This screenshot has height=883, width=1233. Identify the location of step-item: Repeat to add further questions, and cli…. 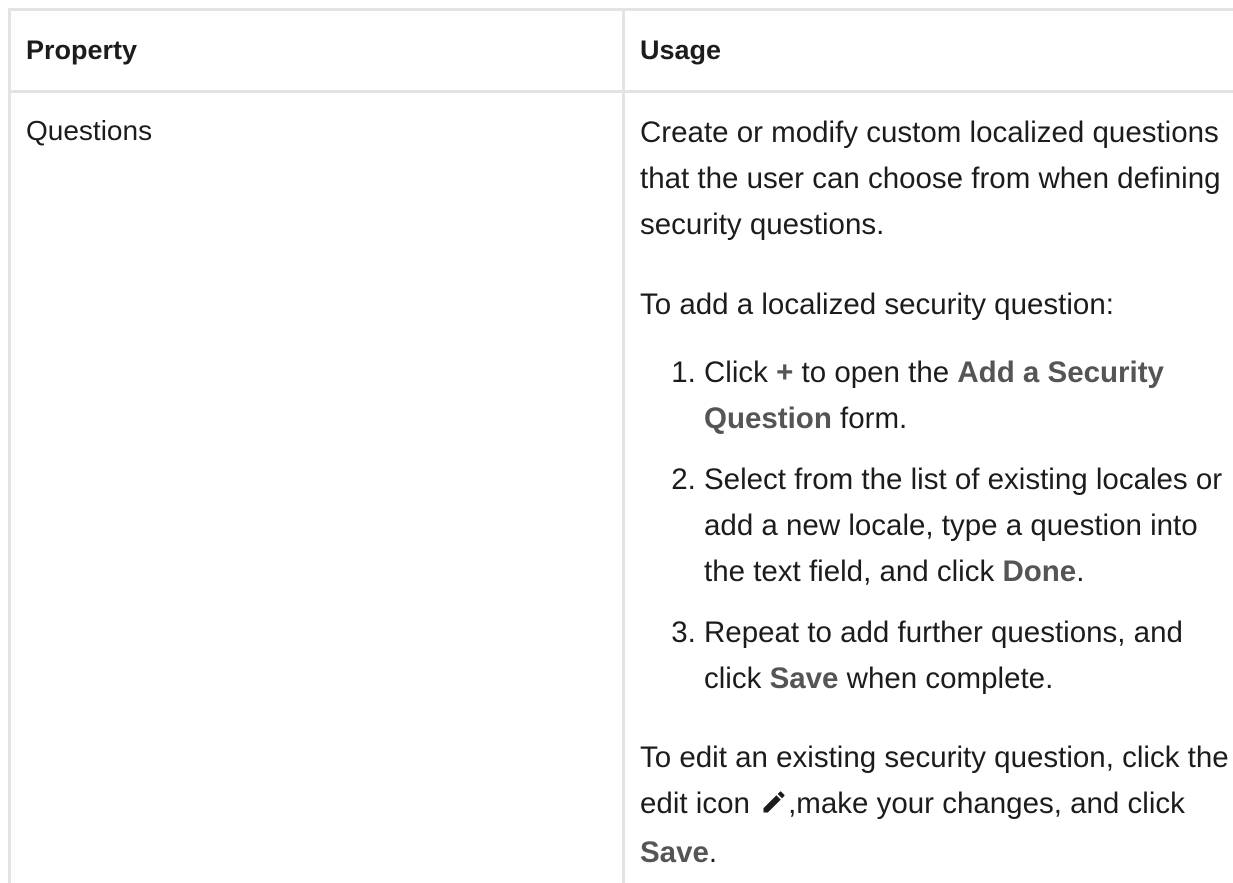
(968, 656).